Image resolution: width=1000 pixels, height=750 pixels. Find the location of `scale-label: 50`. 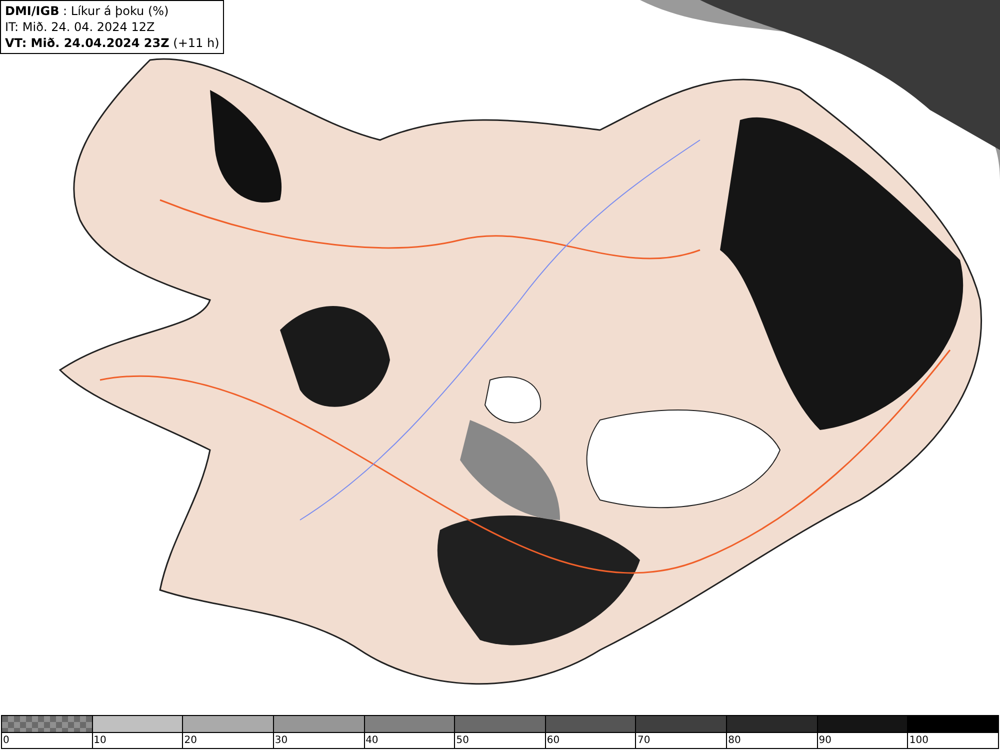

scale-label: 50 is located at coordinates (462, 740).